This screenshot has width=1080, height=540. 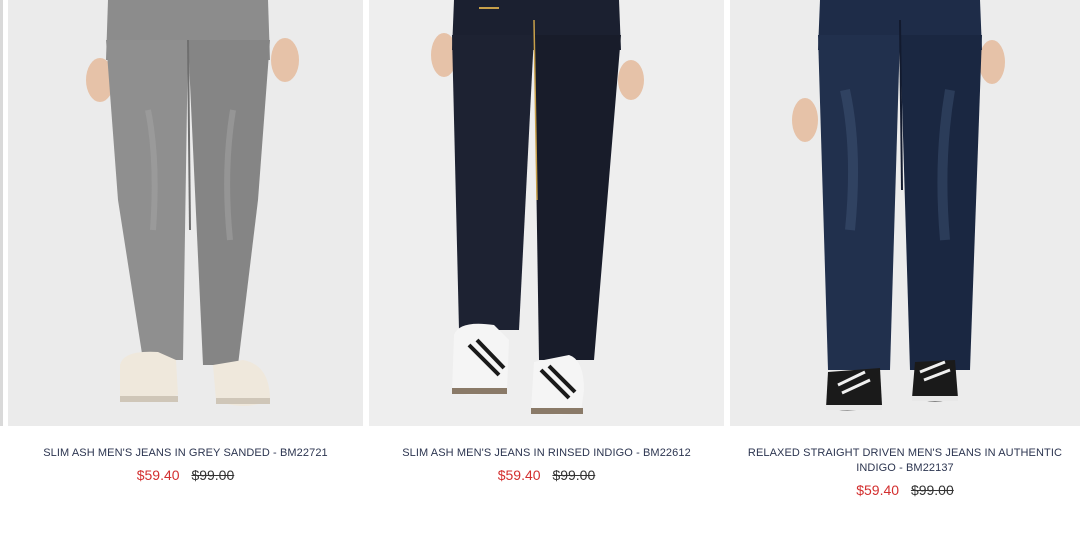 I want to click on previous-card-edge, so click(x=1, y=213).